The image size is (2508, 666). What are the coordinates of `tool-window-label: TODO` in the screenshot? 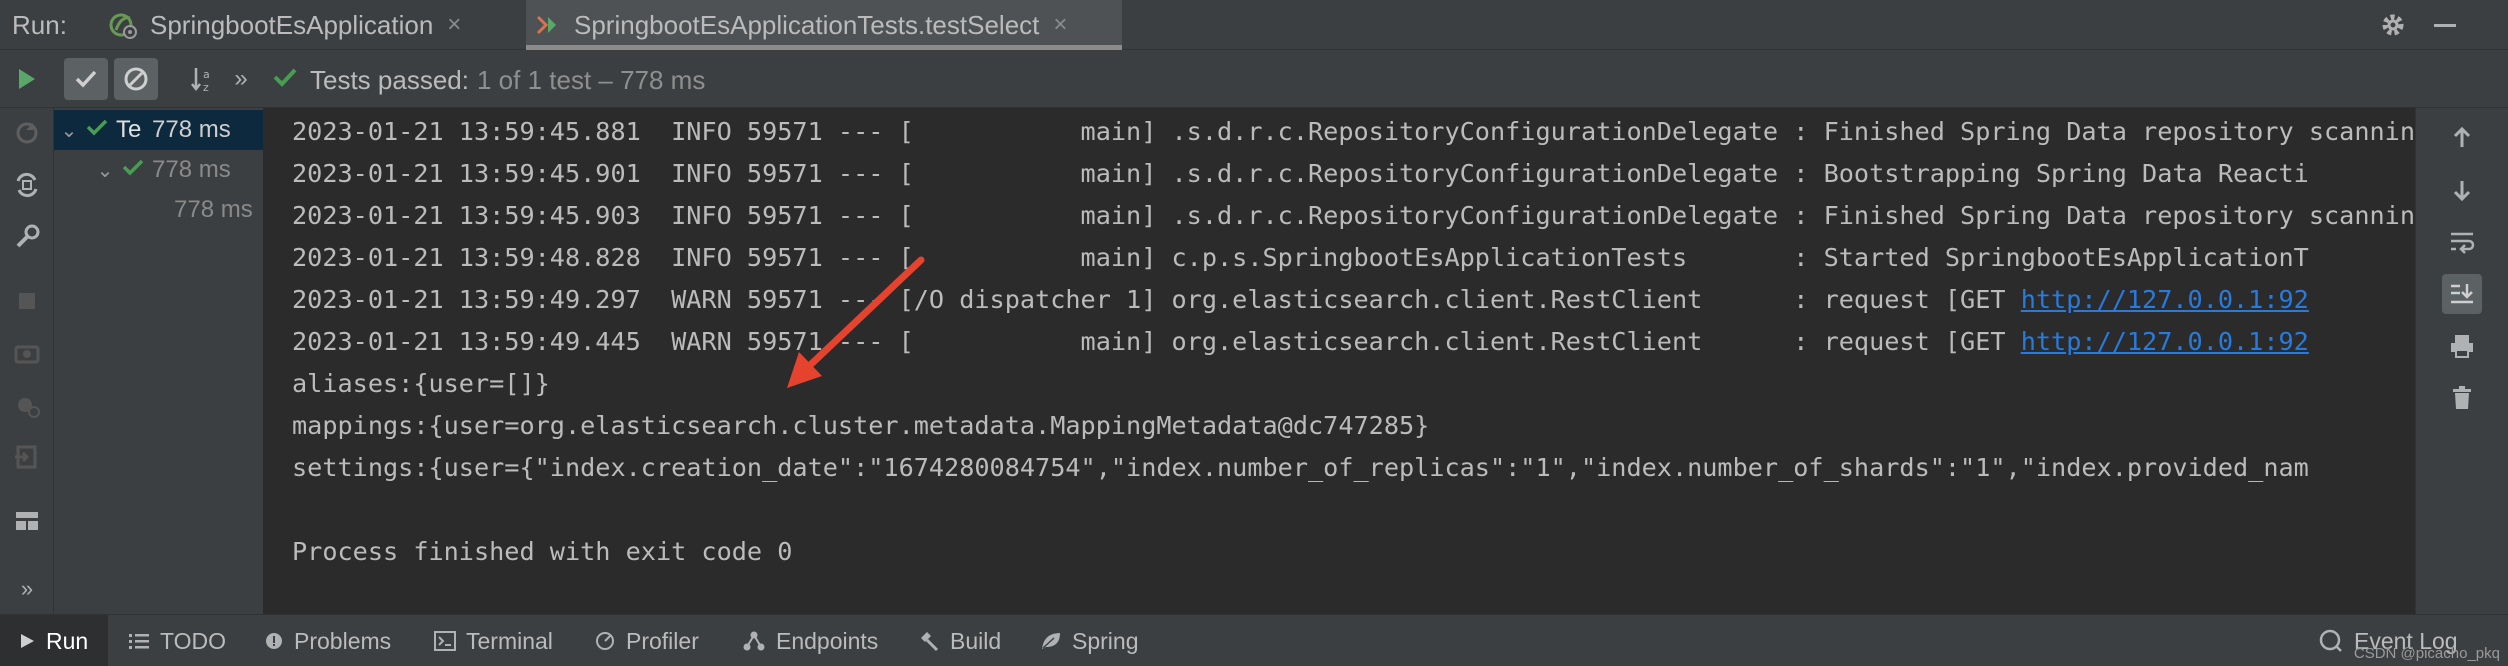 It's located at (193, 640).